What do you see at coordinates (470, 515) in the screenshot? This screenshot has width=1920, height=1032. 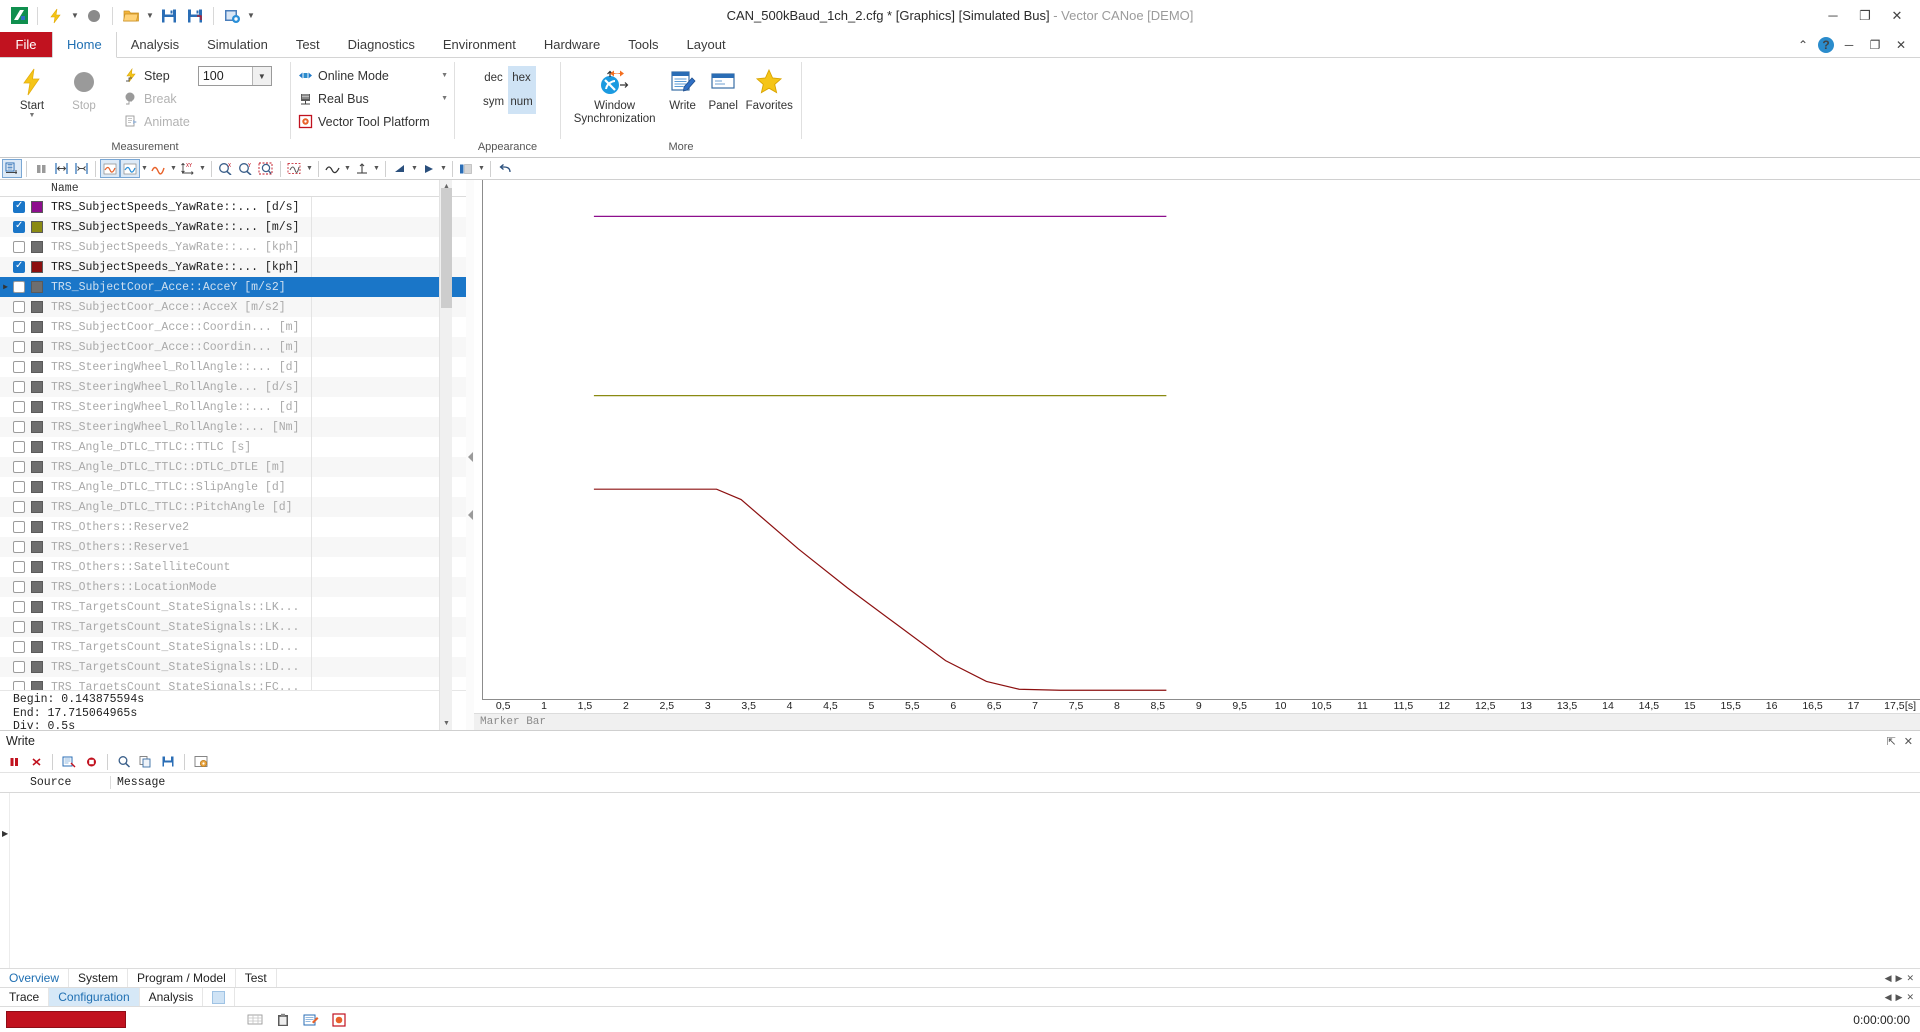 I see `splitter-grip-lower-icon` at bounding box center [470, 515].